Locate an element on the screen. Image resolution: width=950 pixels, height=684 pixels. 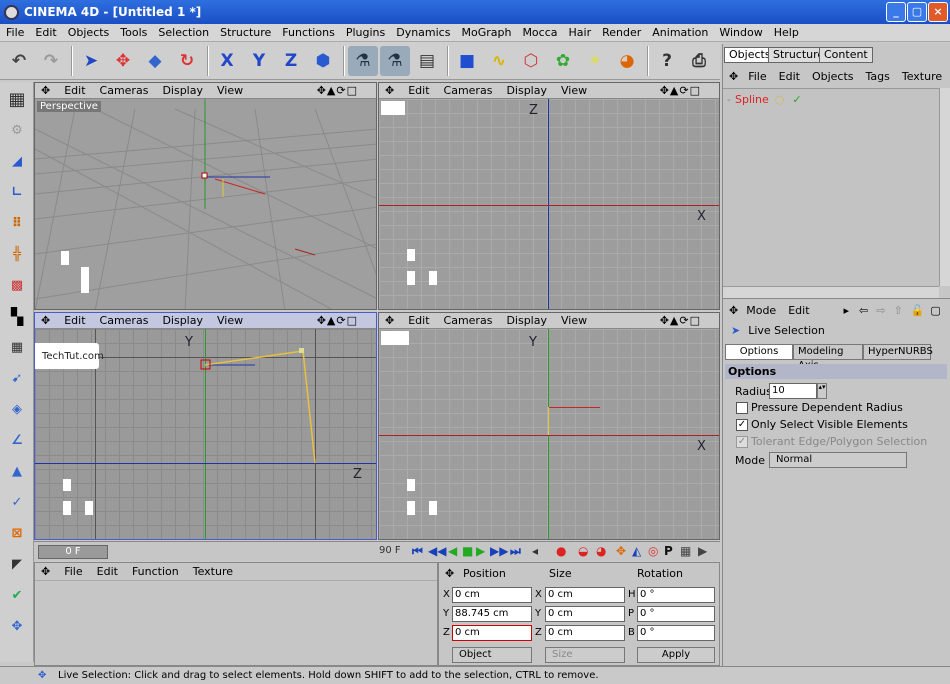
sound-icon: ◂ is located at coordinates (535, 551).